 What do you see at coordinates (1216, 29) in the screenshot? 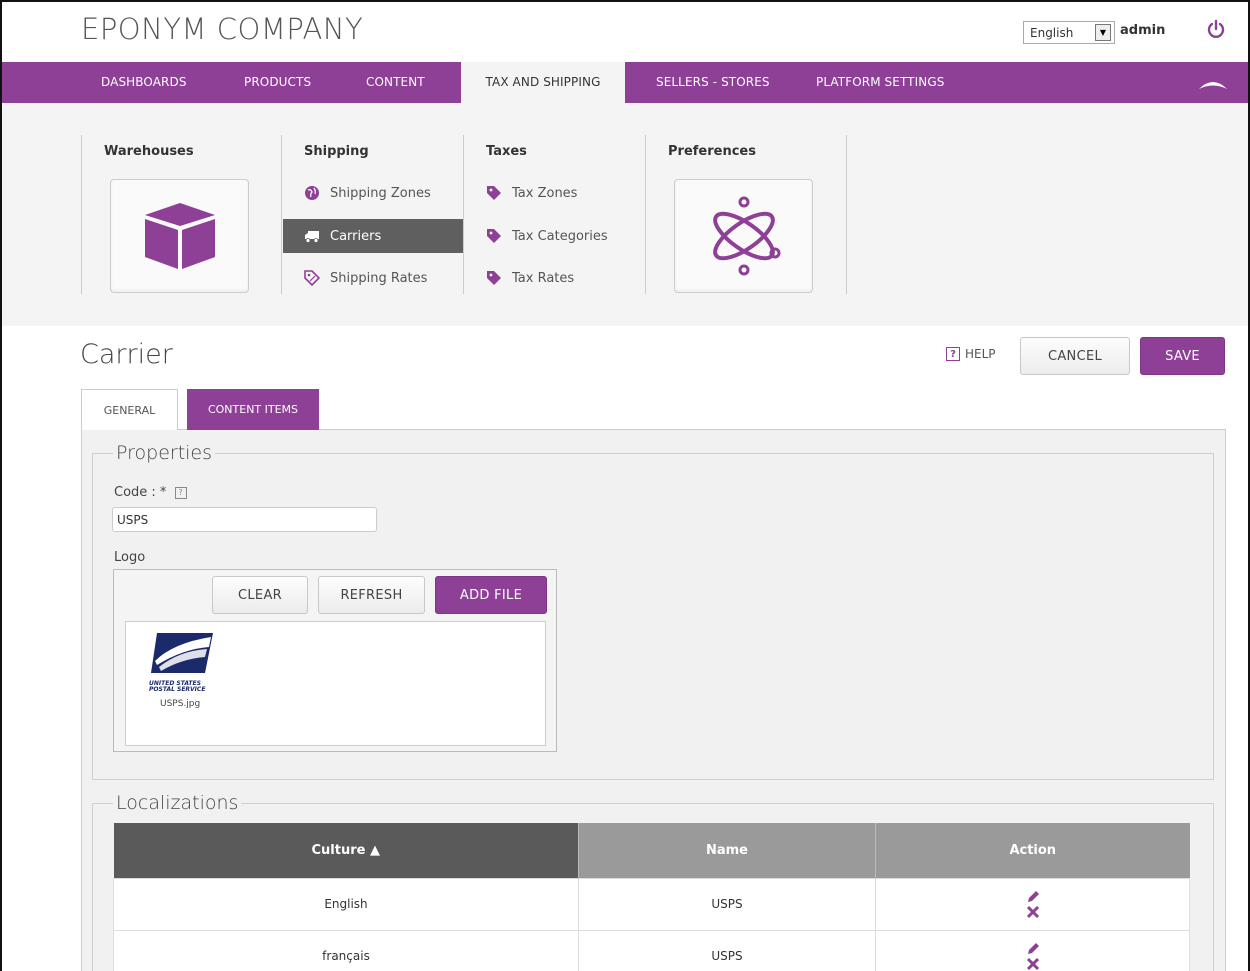
I see `power-icon` at bounding box center [1216, 29].